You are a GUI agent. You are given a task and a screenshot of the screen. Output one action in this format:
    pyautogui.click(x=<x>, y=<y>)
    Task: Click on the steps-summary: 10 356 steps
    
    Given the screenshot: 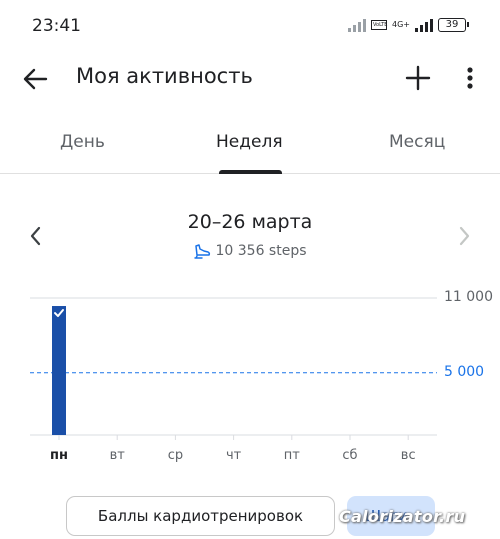 What is the action you would take?
    pyautogui.click(x=250, y=251)
    